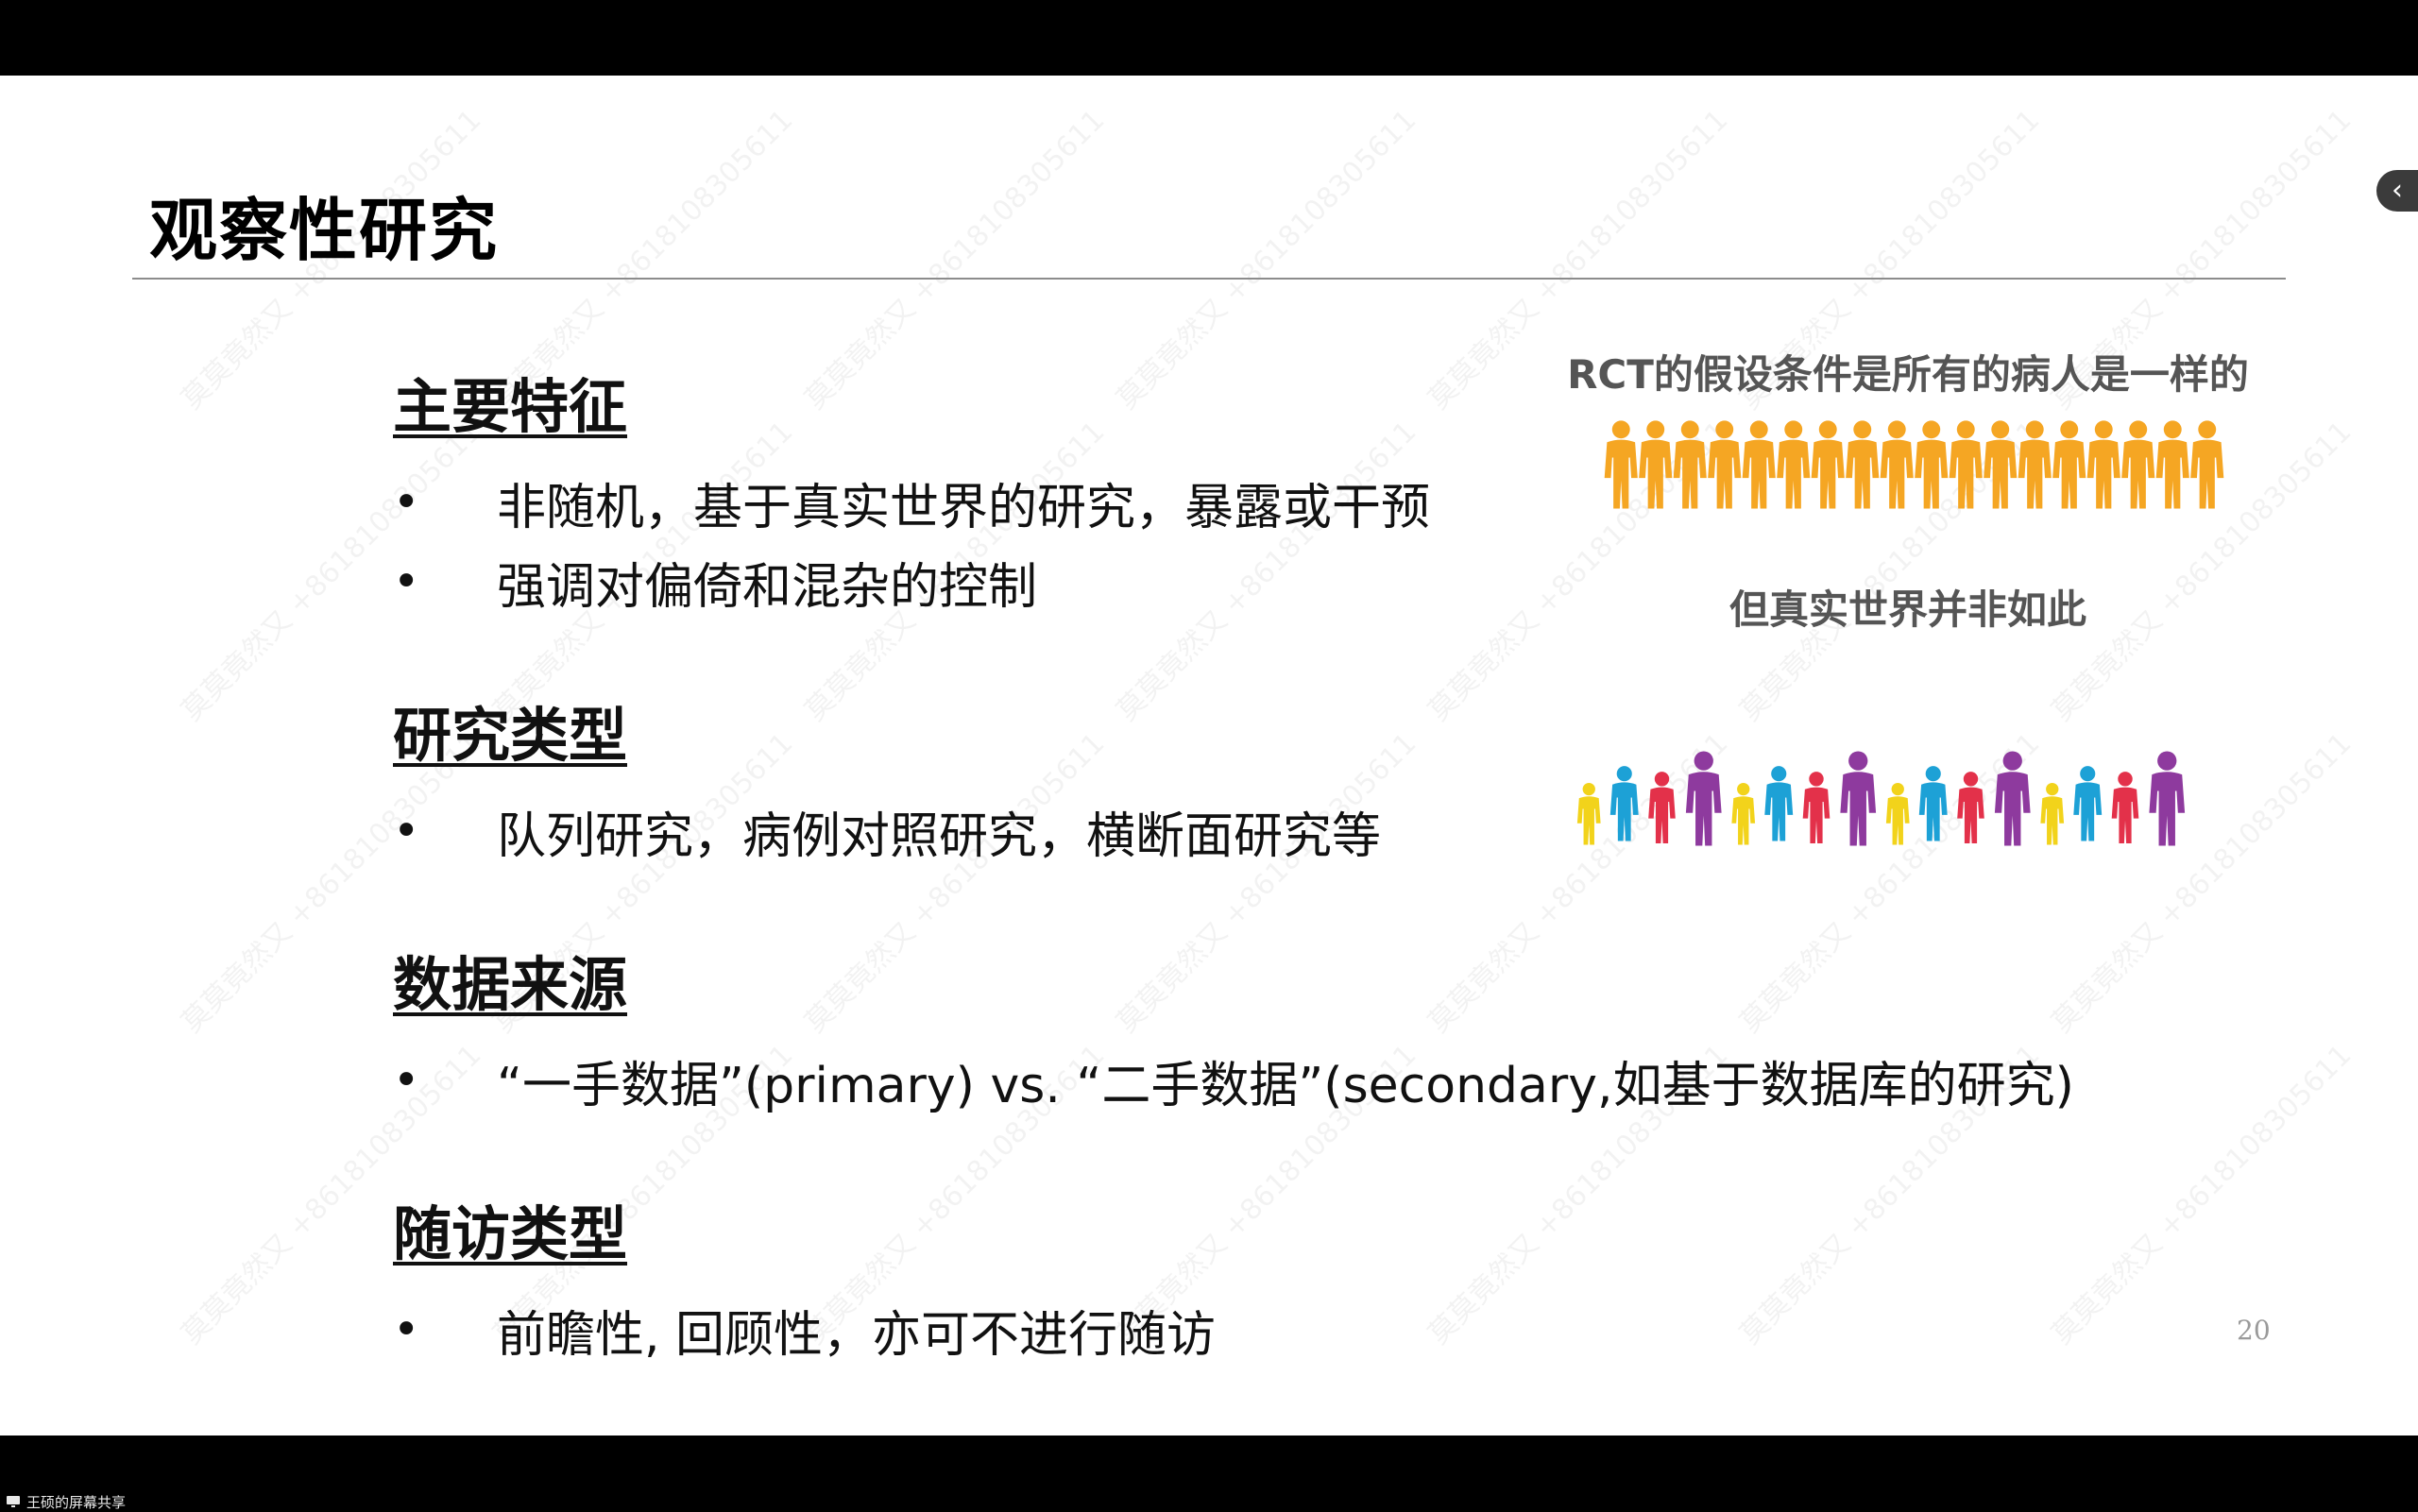  I want to click on diverse-people-illustration, so click(1881, 798).